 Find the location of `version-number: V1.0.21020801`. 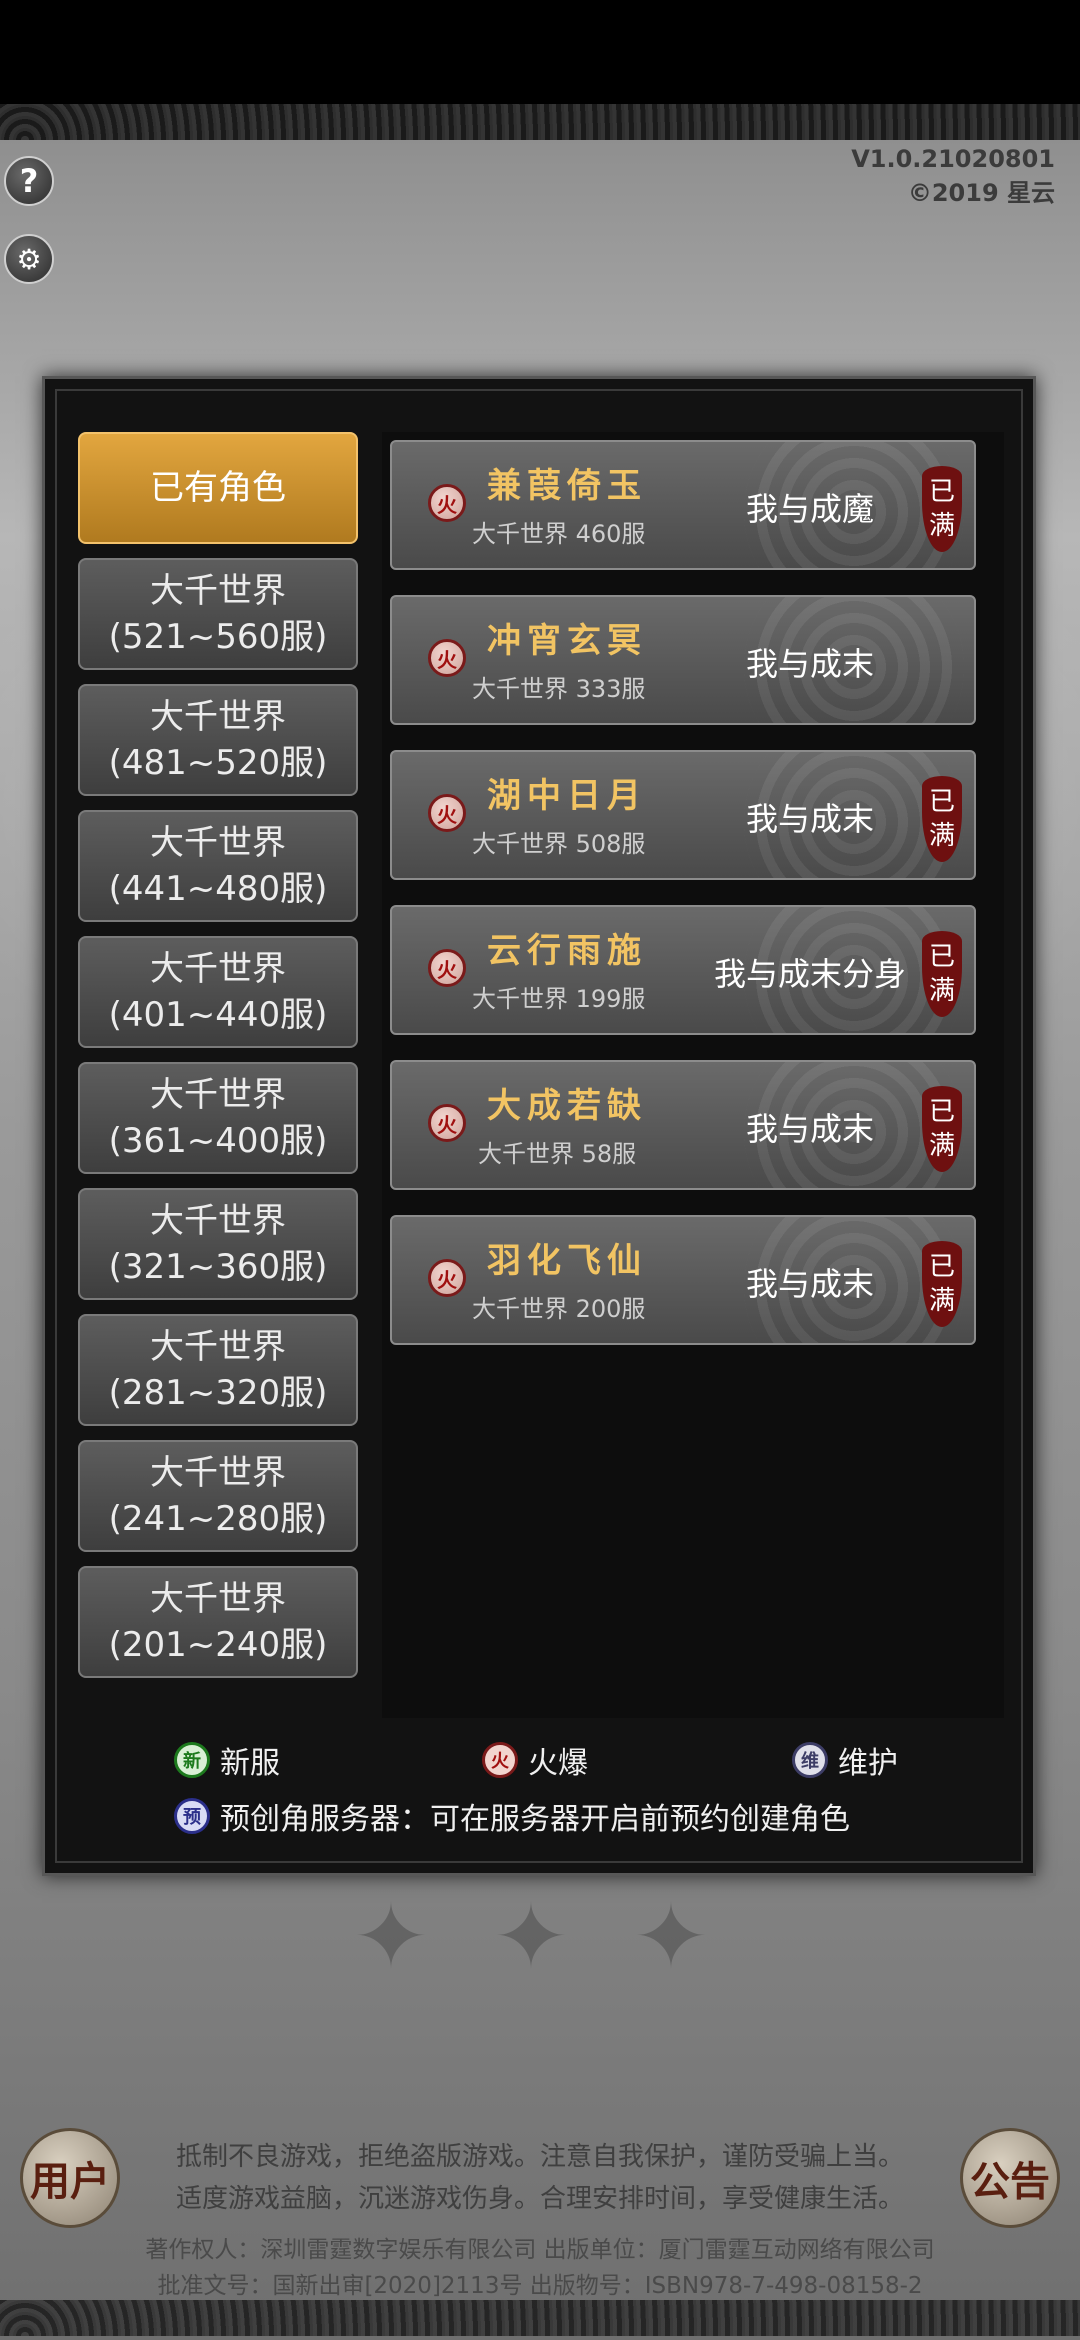

version-number: V1.0.21020801 is located at coordinates (953, 159).